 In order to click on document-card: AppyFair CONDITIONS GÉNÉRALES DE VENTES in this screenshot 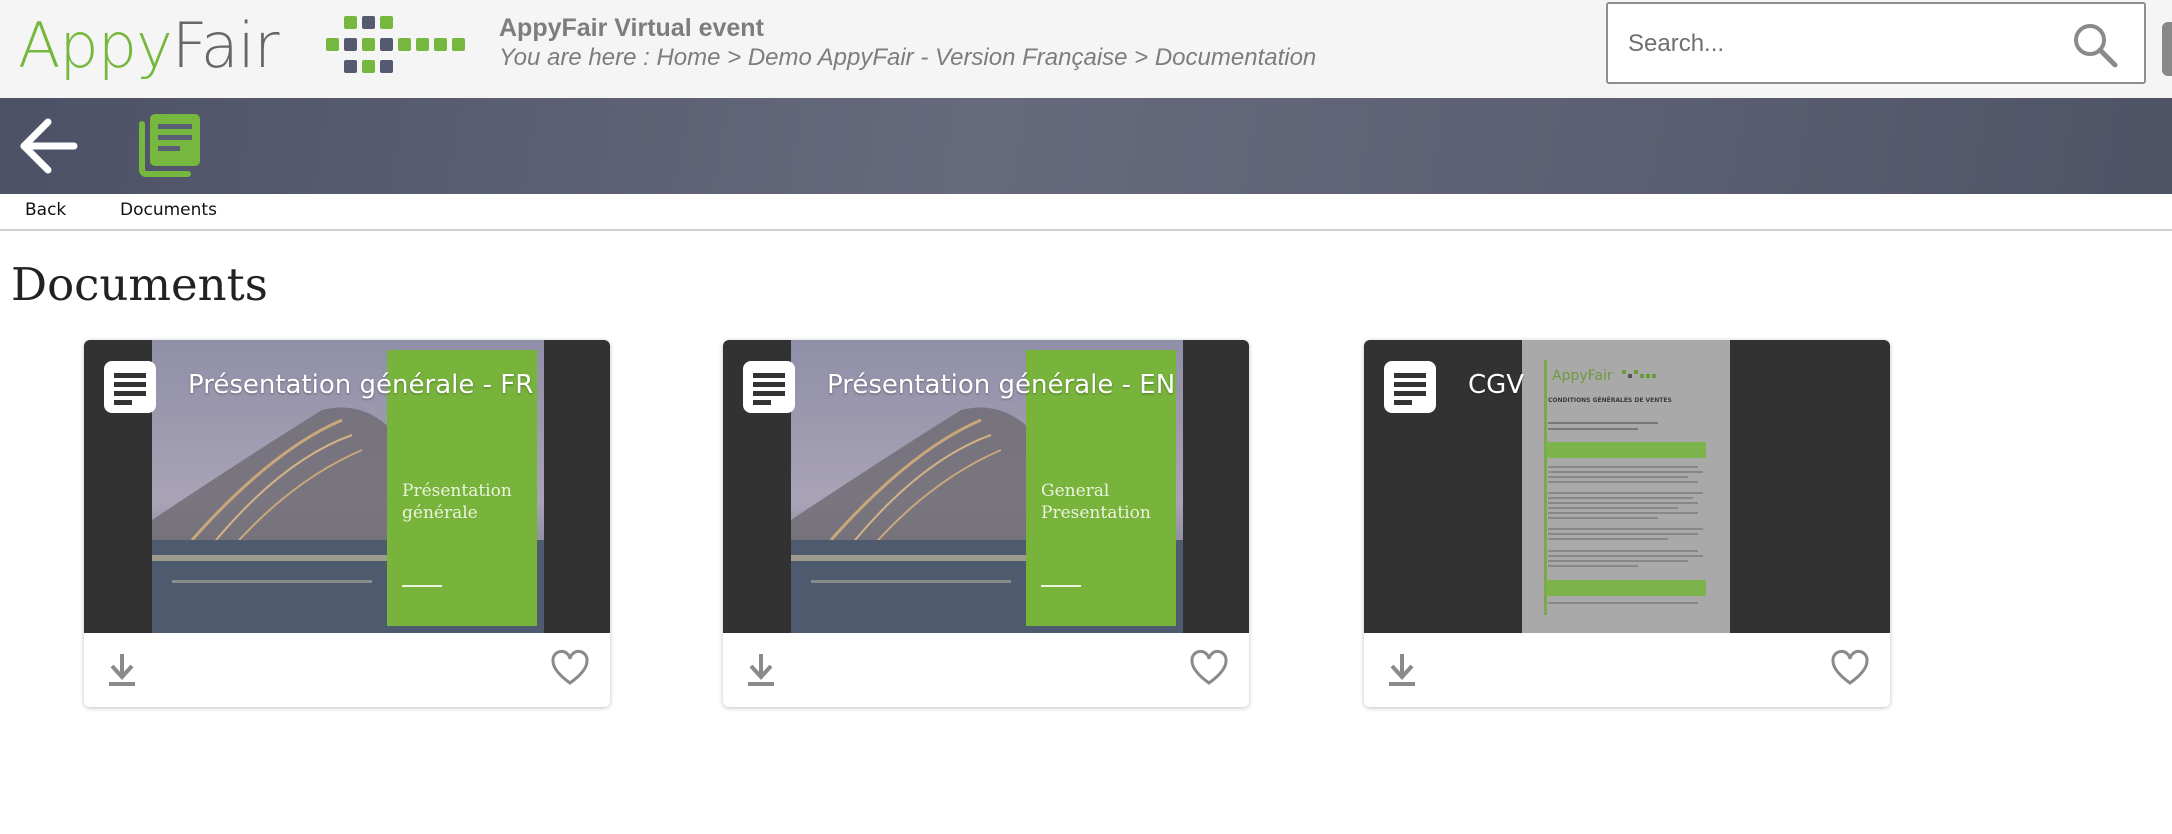, I will do `click(1627, 523)`.